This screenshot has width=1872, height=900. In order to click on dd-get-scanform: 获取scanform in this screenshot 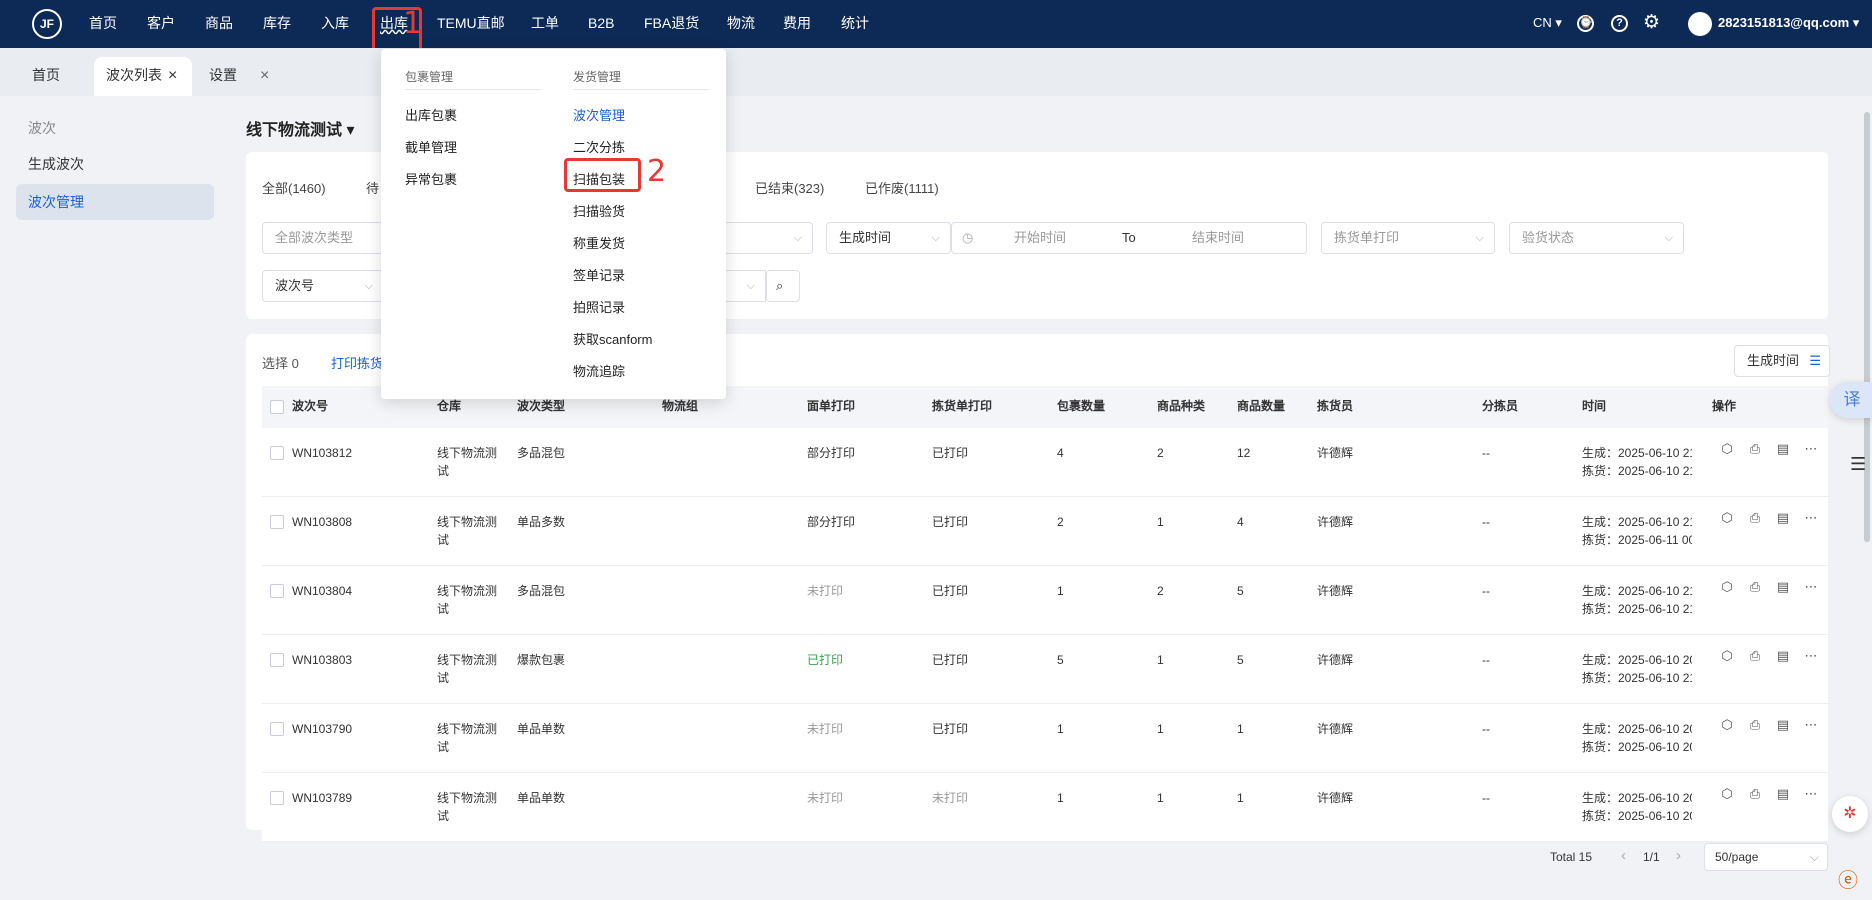, I will do `click(612, 338)`.